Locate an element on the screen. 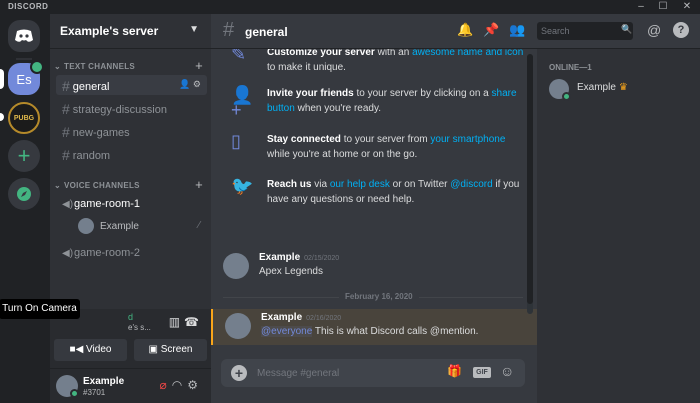  message: Example 02/15/2020 Apex Legends is located at coordinates (374, 267).